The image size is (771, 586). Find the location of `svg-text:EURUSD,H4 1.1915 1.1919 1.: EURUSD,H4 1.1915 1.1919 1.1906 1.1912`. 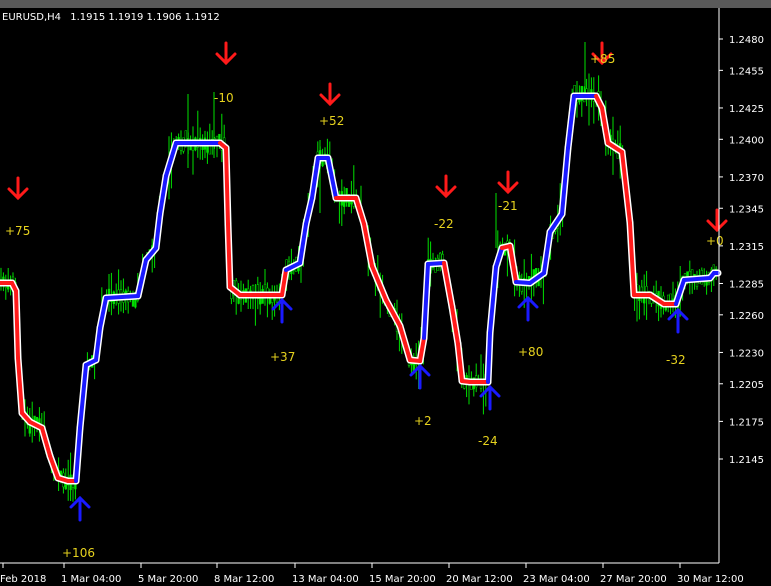

svg-text:EURUSD,H4 1.1915 1.1919 1.: EURUSD,H4 1.1915 1.1919 1.1906 1.1912 is located at coordinates (111, 17).